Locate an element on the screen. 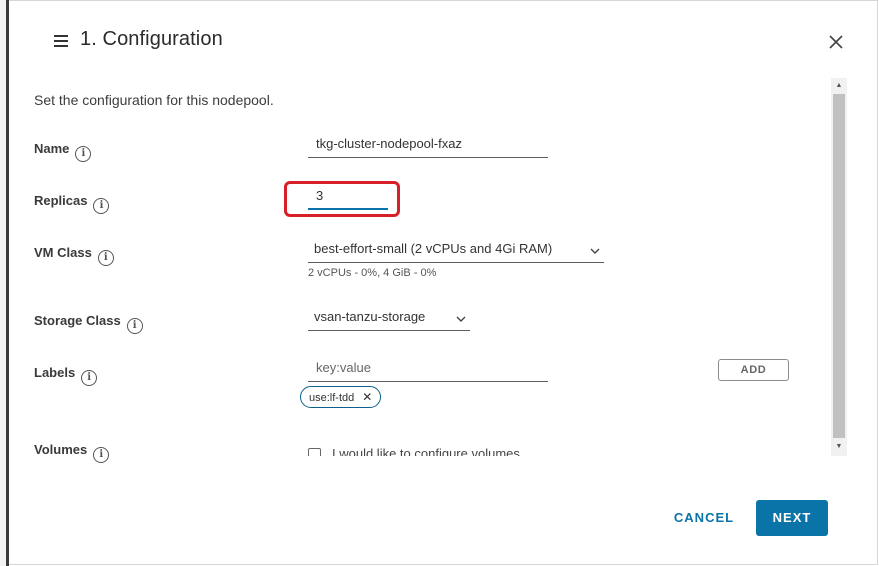 The image size is (879, 566). storage-class-label: Storage Class i is located at coordinates (88, 323).